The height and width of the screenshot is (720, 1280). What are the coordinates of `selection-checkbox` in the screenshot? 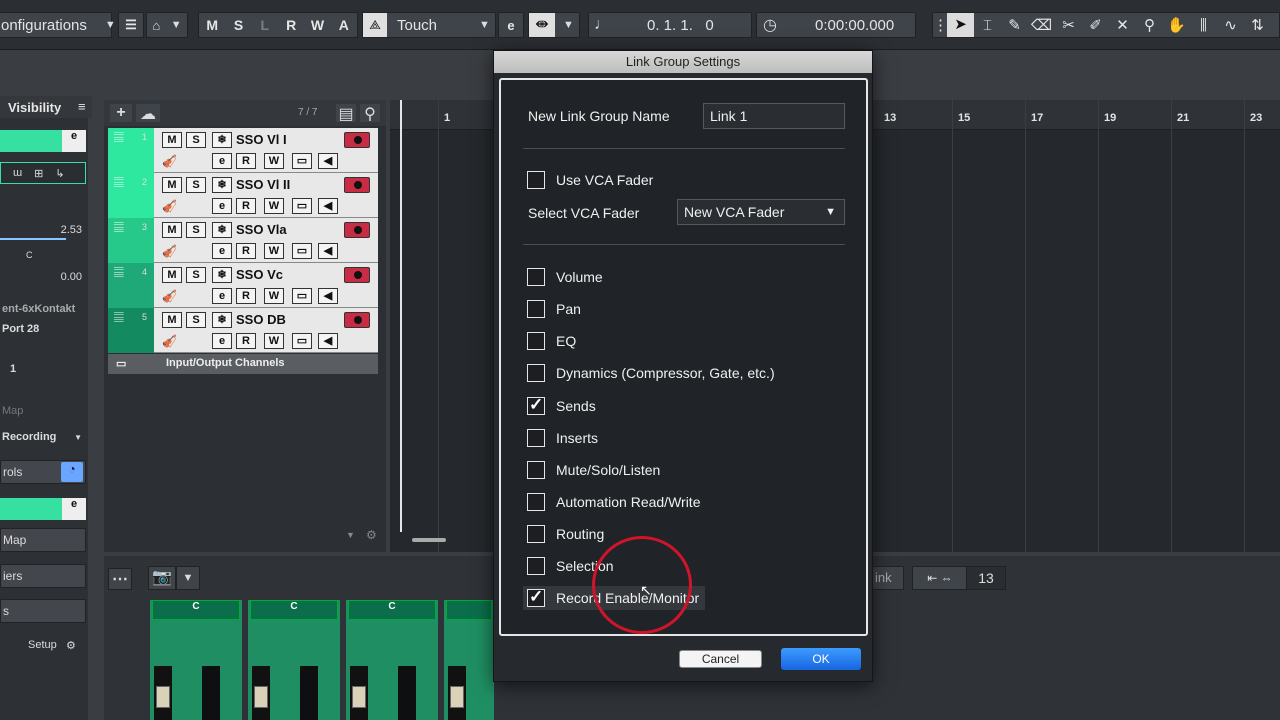 It's located at (536, 566).